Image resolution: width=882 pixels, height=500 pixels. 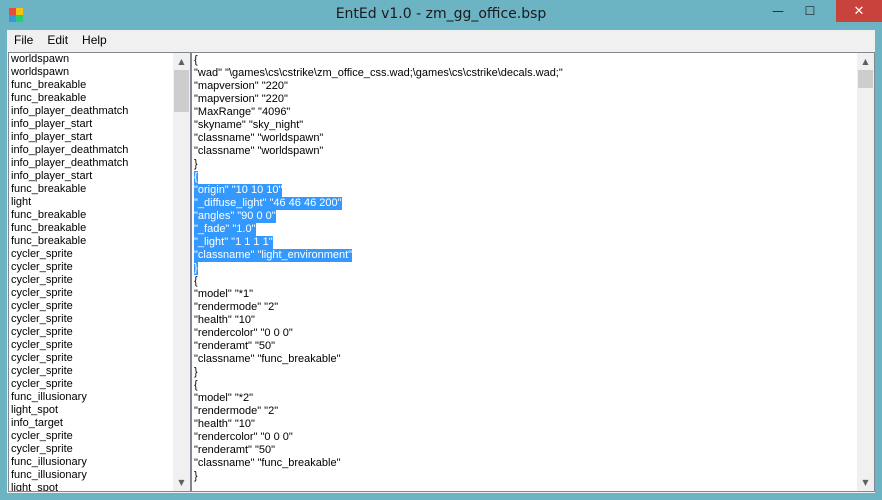 I want to click on selected-text-line: "_light" "1 1 1 1", so click(x=524, y=242).